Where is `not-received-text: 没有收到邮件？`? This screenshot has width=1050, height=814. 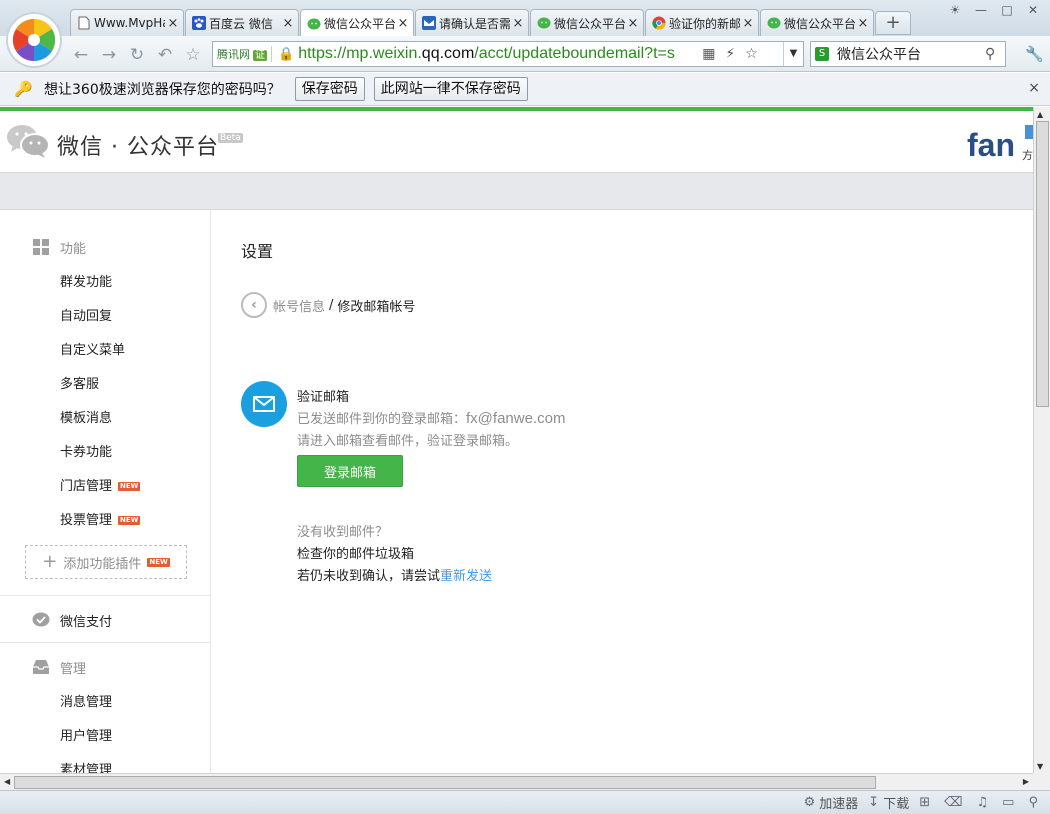 not-received-text: 没有收到邮件？ is located at coordinates (343, 532).